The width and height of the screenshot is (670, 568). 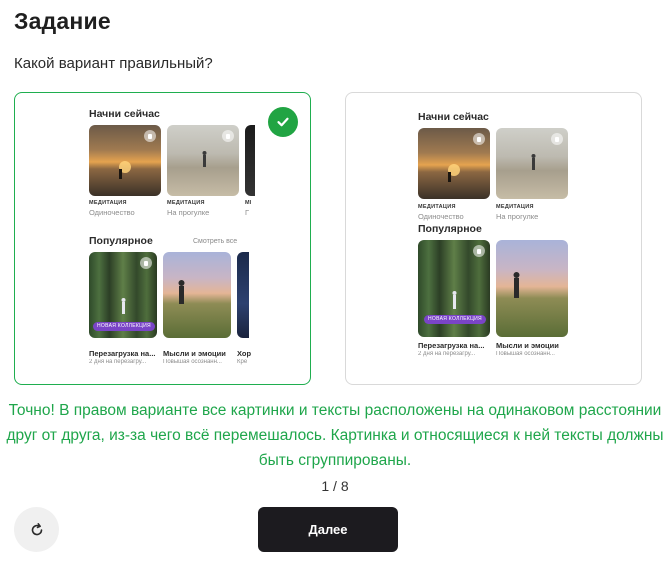 I want to click on refresh-icon, so click(x=36, y=528).